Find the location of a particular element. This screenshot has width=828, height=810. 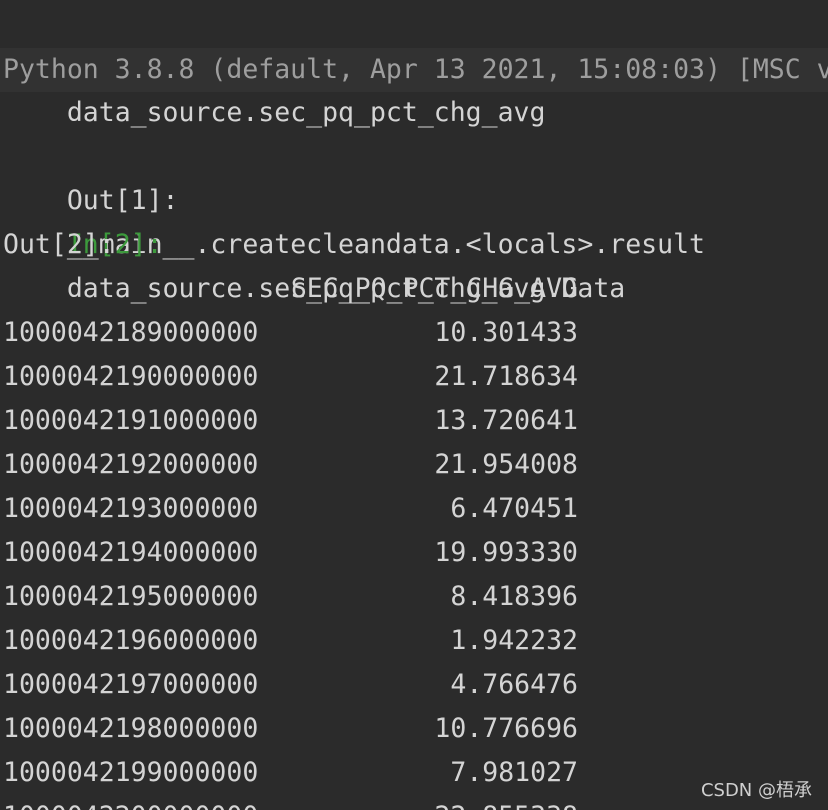

row-index: 1000042191000000 is located at coordinates (131, 420).